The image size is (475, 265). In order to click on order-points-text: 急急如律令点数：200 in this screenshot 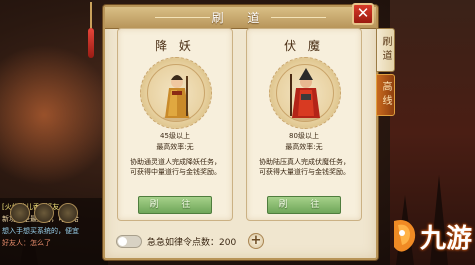, I will do `click(192, 243)`.